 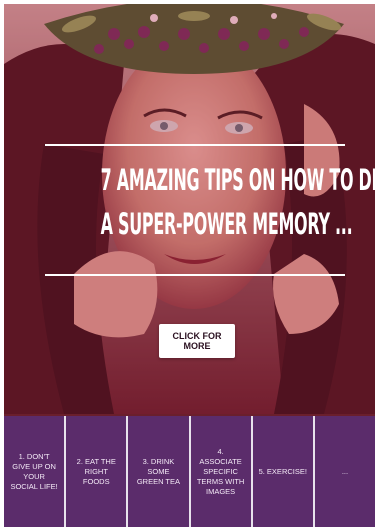 I want to click on tip-tile-label: 4. ASSOCIATE SPECIFIC TERMS WITH IMAGES, so click(x=220, y=471).